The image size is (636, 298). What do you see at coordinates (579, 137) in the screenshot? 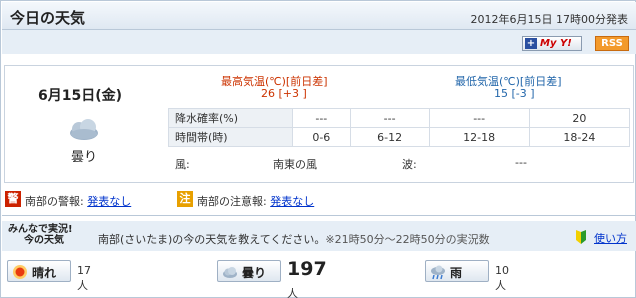
I see `period-cell: 18-24` at bounding box center [579, 137].